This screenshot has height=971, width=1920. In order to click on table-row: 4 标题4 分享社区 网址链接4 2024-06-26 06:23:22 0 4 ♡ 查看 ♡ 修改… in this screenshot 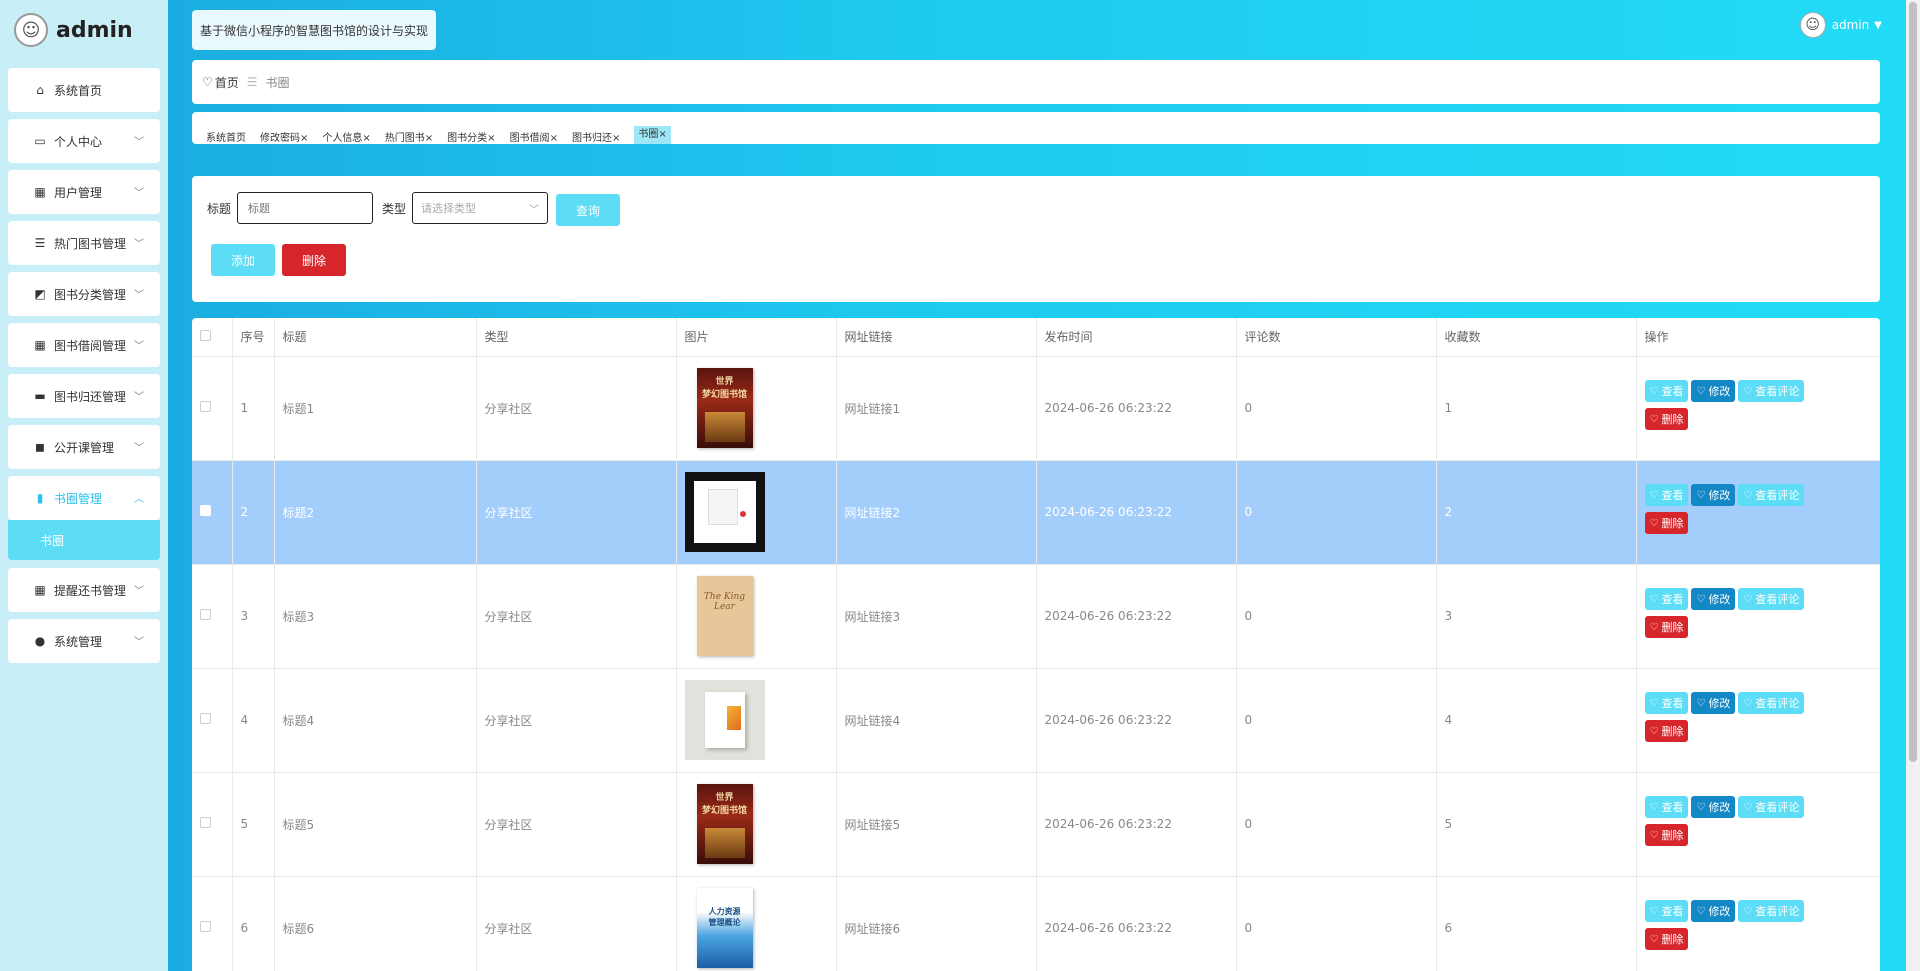, I will do `click(1036, 720)`.